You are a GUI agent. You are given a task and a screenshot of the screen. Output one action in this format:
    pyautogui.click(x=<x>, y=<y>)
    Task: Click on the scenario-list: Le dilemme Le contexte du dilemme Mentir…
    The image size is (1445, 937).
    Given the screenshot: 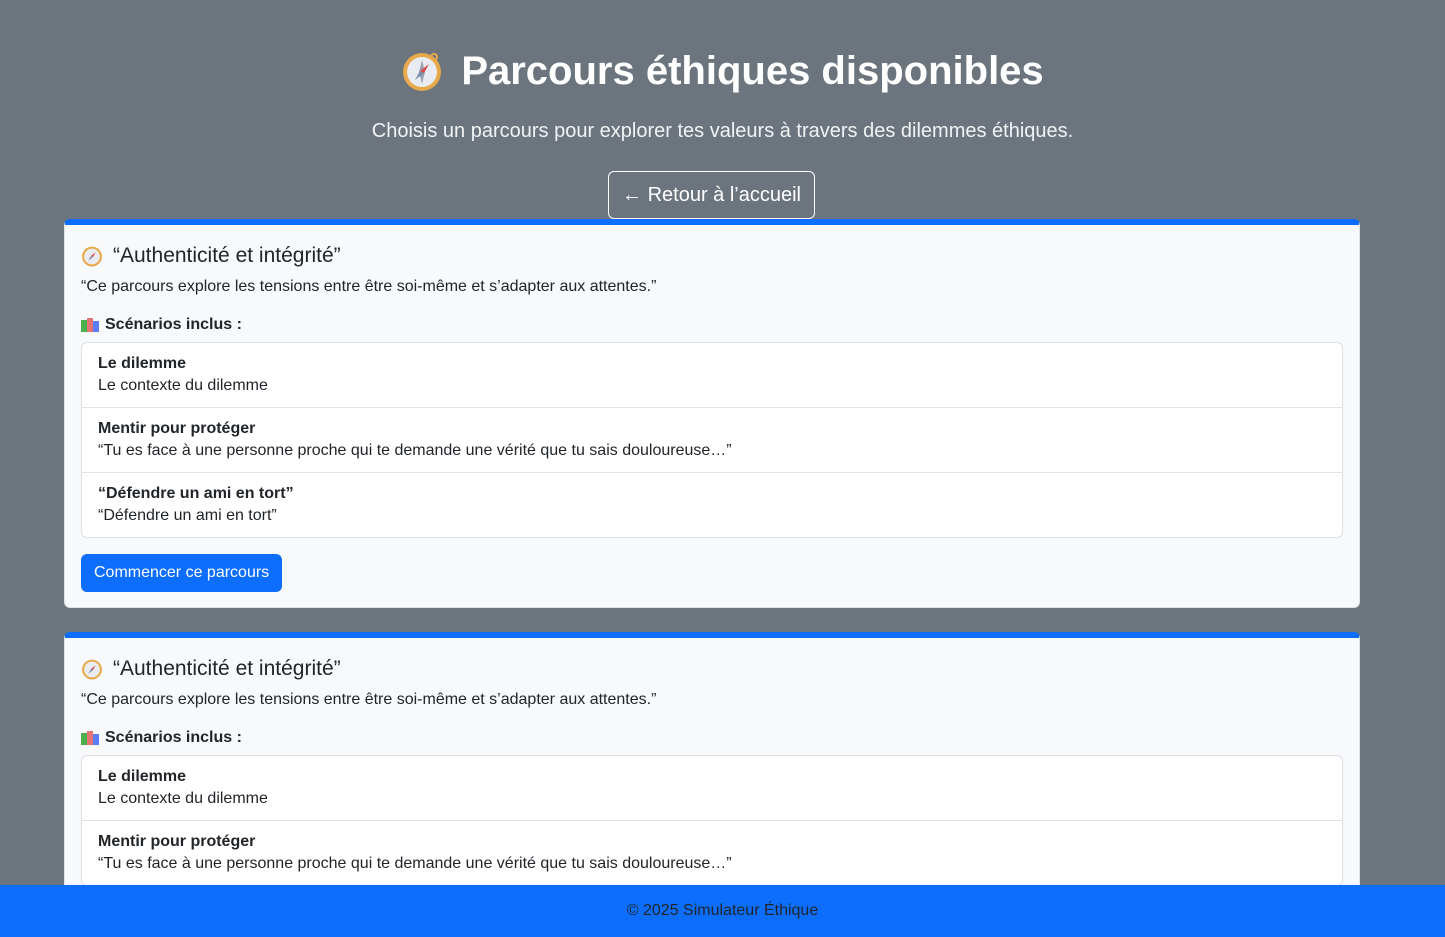 What is the action you would take?
    pyautogui.click(x=712, y=820)
    